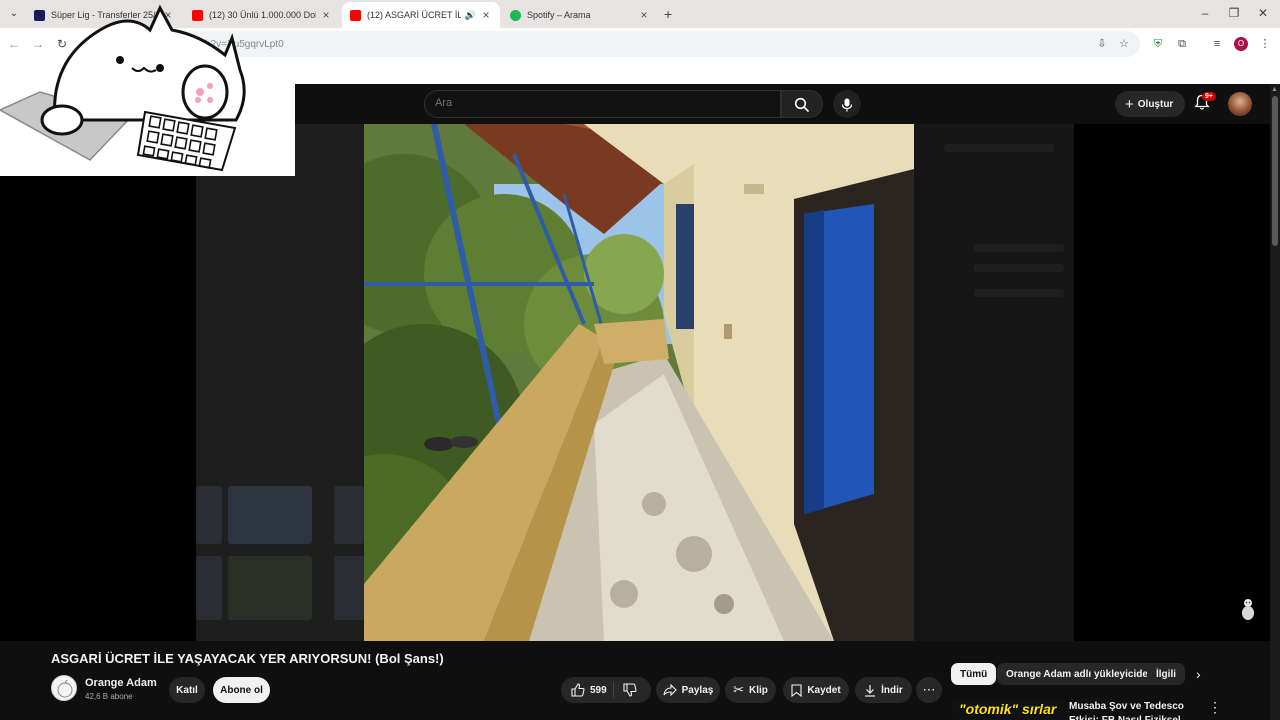  I want to click on voice-search-button, so click(847, 104).